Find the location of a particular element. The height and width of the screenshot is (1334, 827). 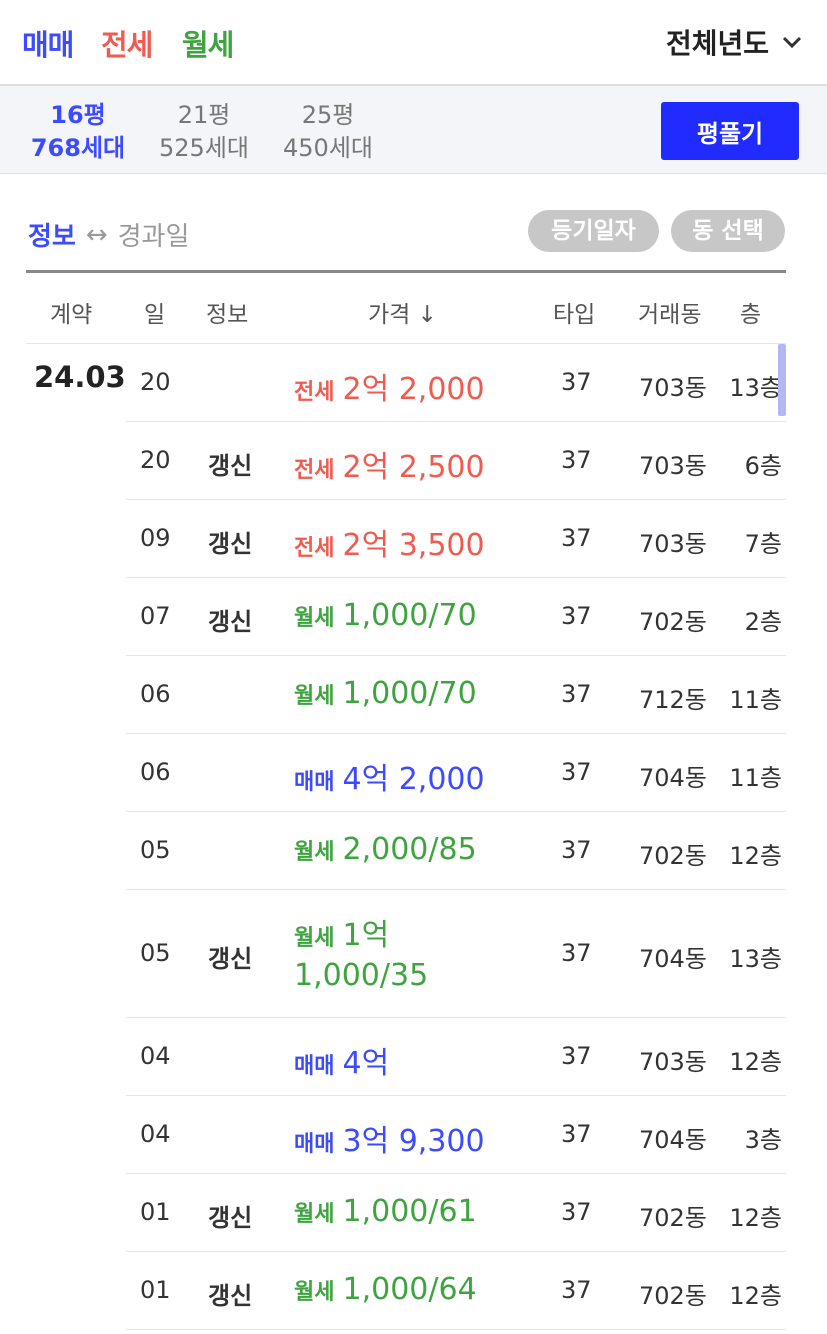

table-row: 20 전세 2억 2,000 37 703동 13층 is located at coordinates (456, 383).